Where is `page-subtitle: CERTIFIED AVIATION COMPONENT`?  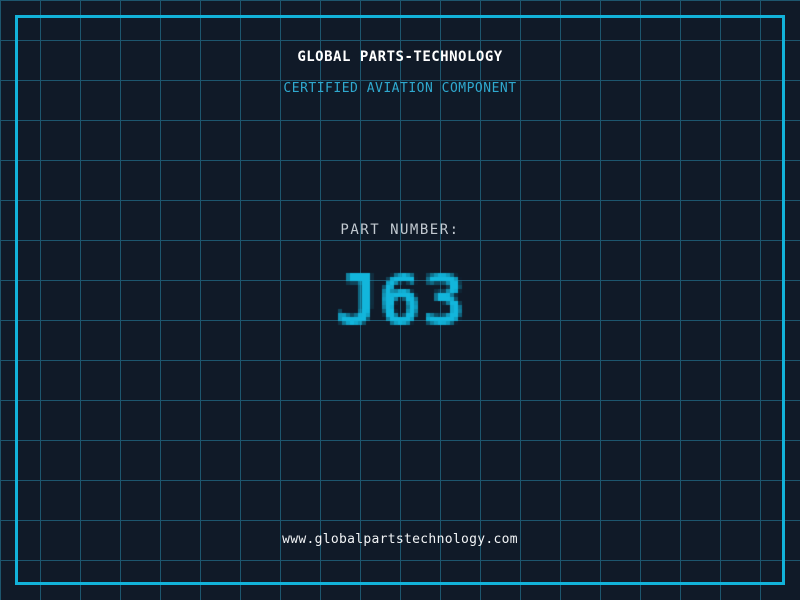
page-subtitle: CERTIFIED AVIATION COMPONENT is located at coordinates (400, 88).